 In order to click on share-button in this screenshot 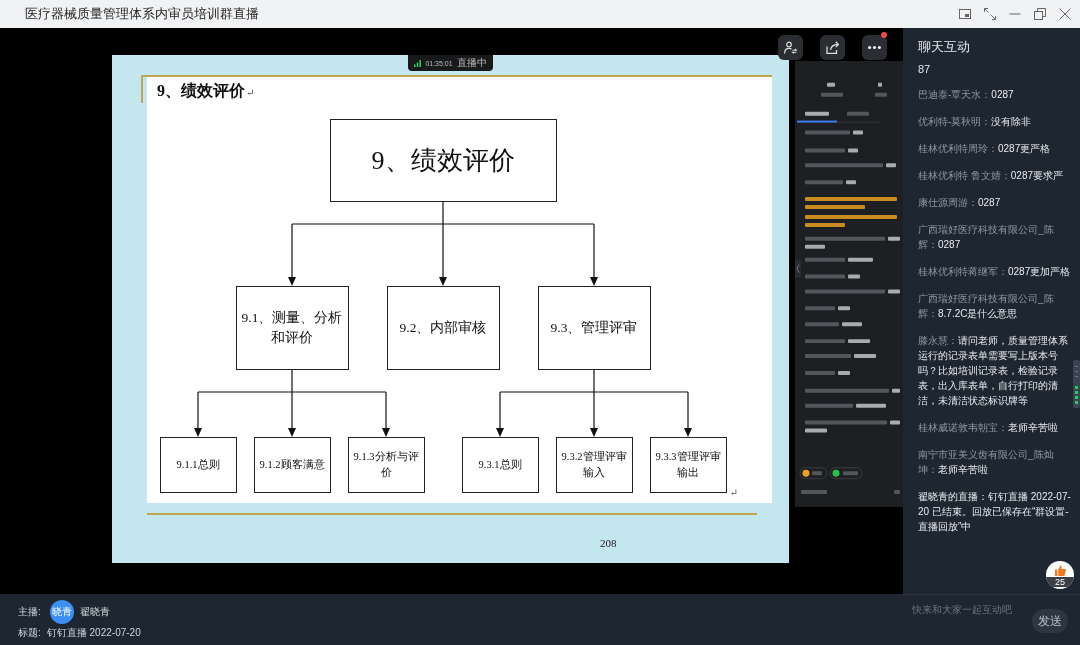, I will do `click(832, 47)`.